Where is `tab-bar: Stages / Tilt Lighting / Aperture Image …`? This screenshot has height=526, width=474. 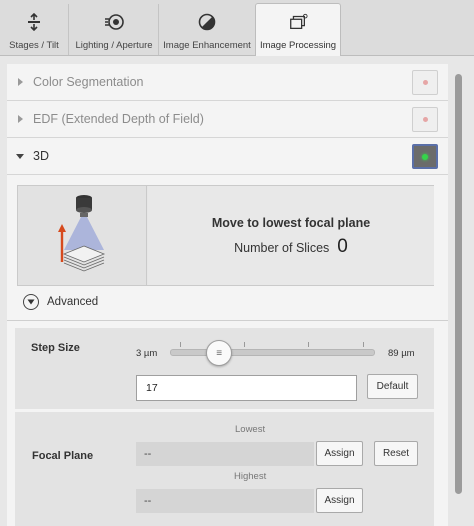 tab-bar: Stages / Tilt Lighting / Aperture Image … is located at coordinates (237, 28).